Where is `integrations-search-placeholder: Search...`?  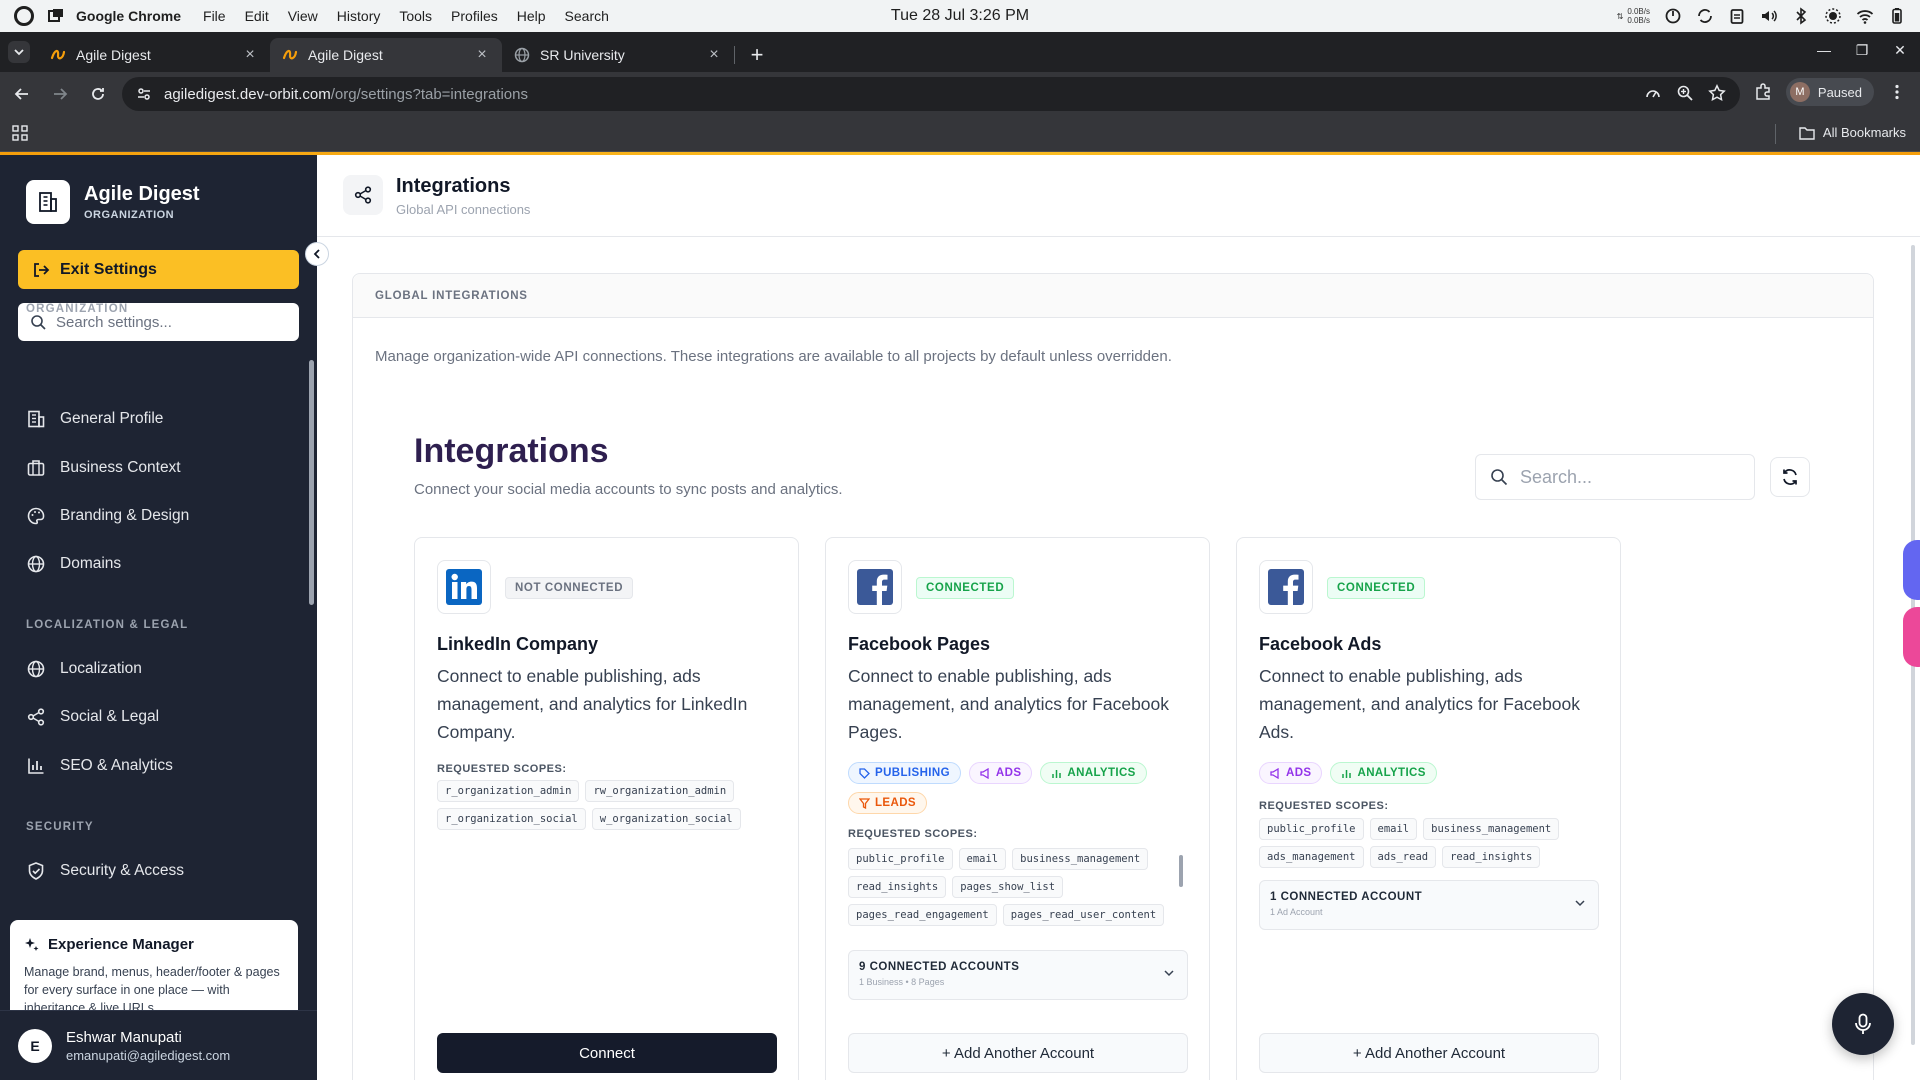 integrations-search-placeholder: Search... is located at coordinates (1556, 476).